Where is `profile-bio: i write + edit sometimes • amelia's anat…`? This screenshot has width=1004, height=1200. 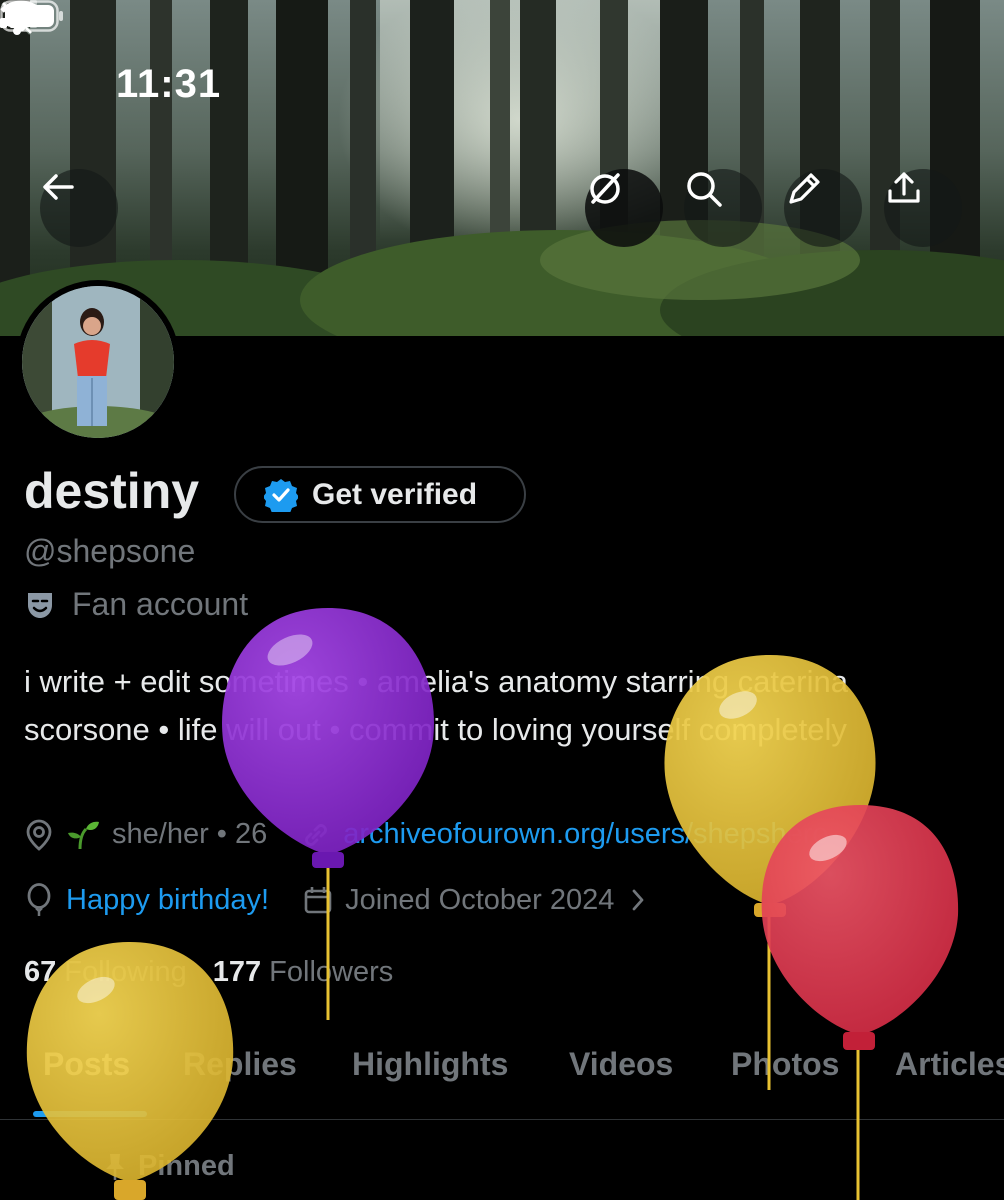
profile-bio: i write + edit sometimes • amelia's anat… is located at coordinates (509, 706).